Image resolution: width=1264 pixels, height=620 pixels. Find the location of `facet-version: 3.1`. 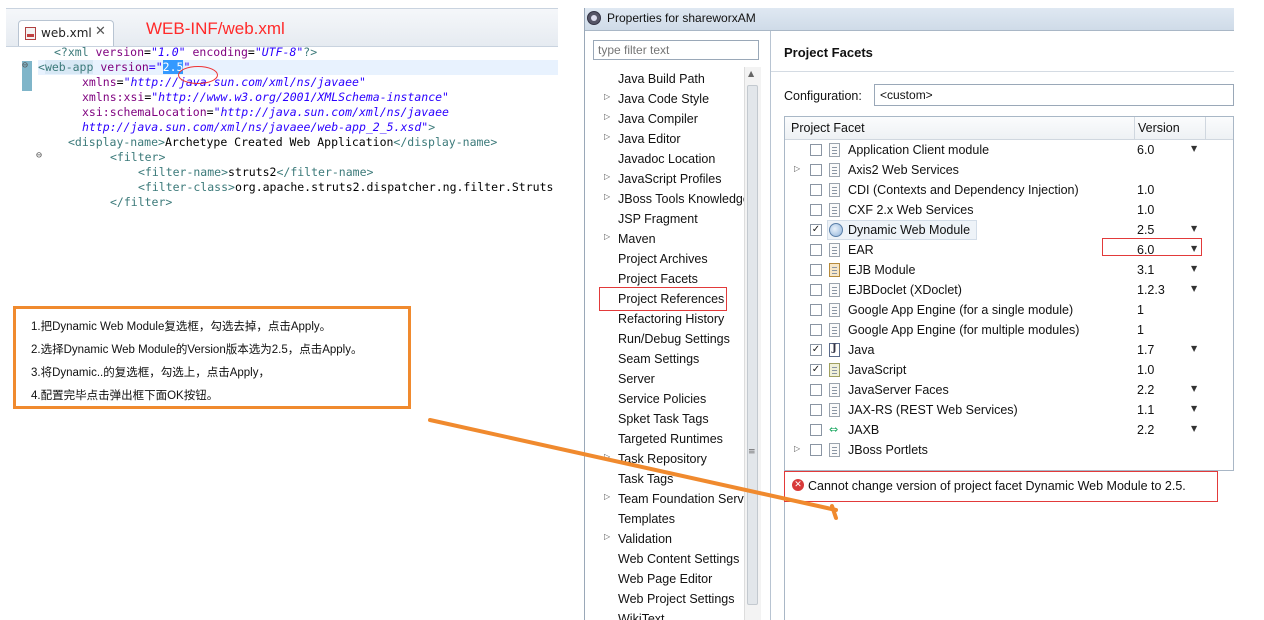

facet-version: 3.1 is located at coordinates (1145, 270).